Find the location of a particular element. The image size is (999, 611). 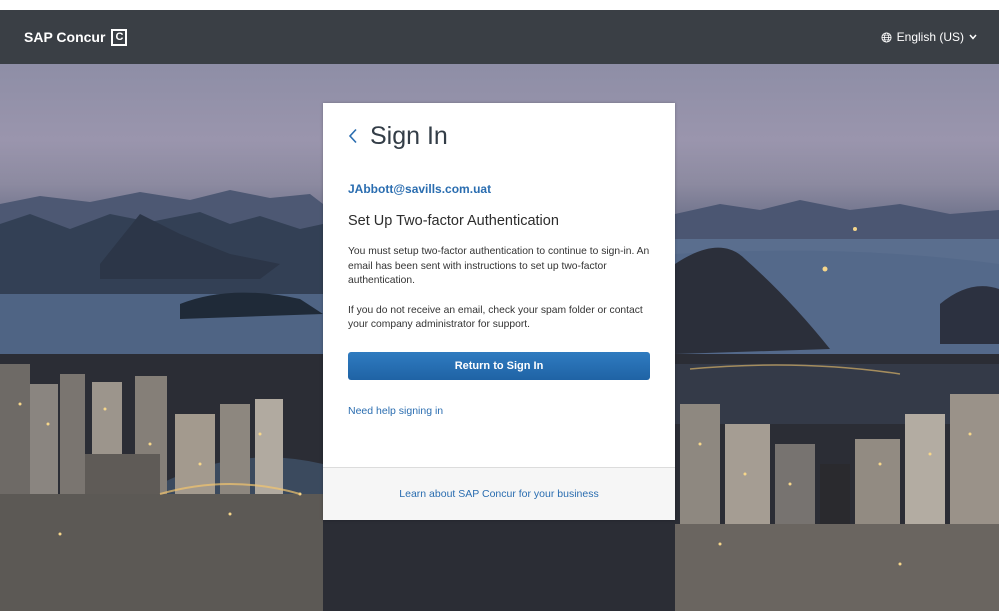

brand-name: SAP Concur is located at coordinates (65, 37).